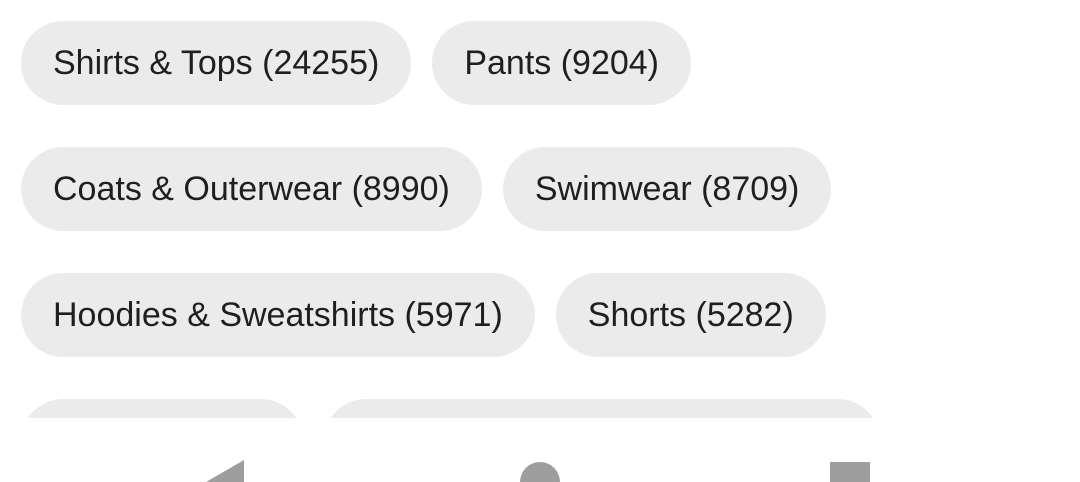 This screenshot has height=482, width=1080. Describe the element at coordinates (216, 63) in the screenshot. I see `chip-shirts-tops: Shirts & Tops (24255)` at that location.